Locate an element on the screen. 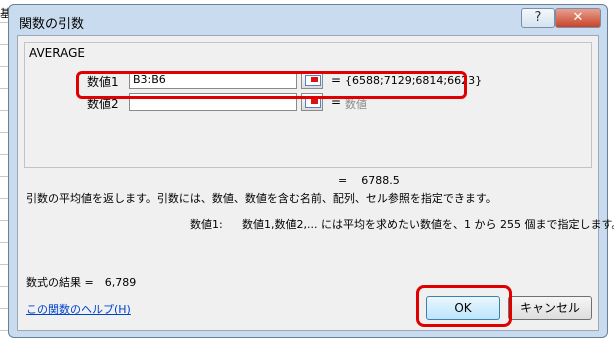  function-result: = 6788.5 is located at coordinates (369, 180).